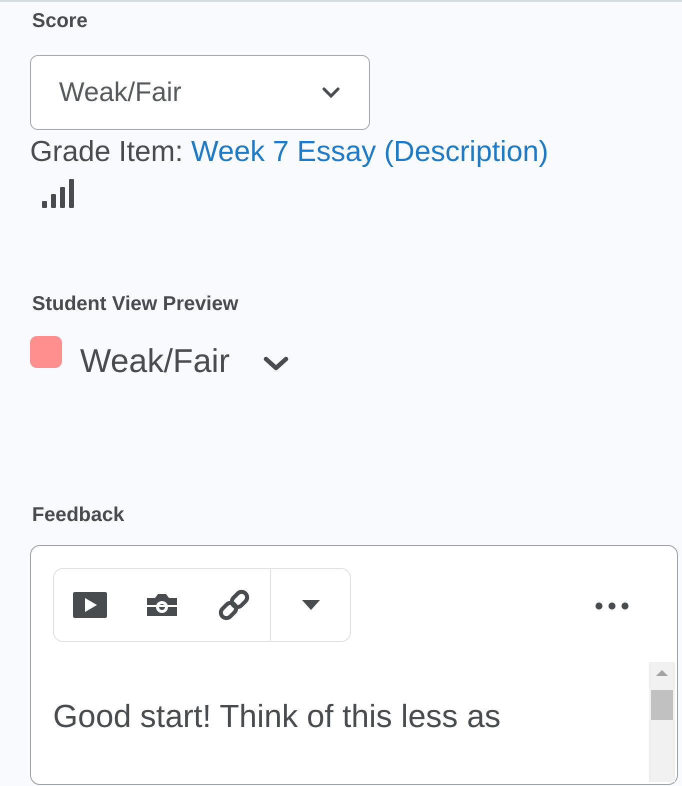  Describe the element at coordinates (59, 194) in the screenshot. I see `signal-bars-icon` at that location.